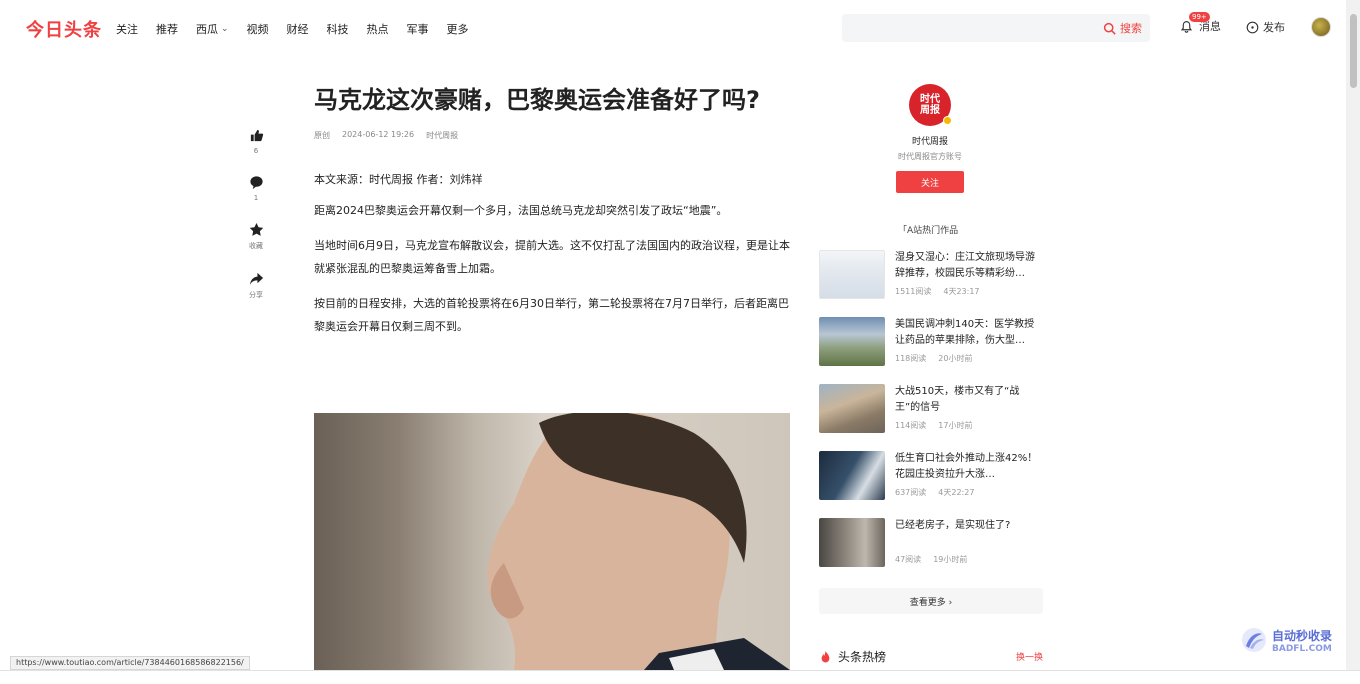  I want to click on share-label: 分享, so click(256, 295).